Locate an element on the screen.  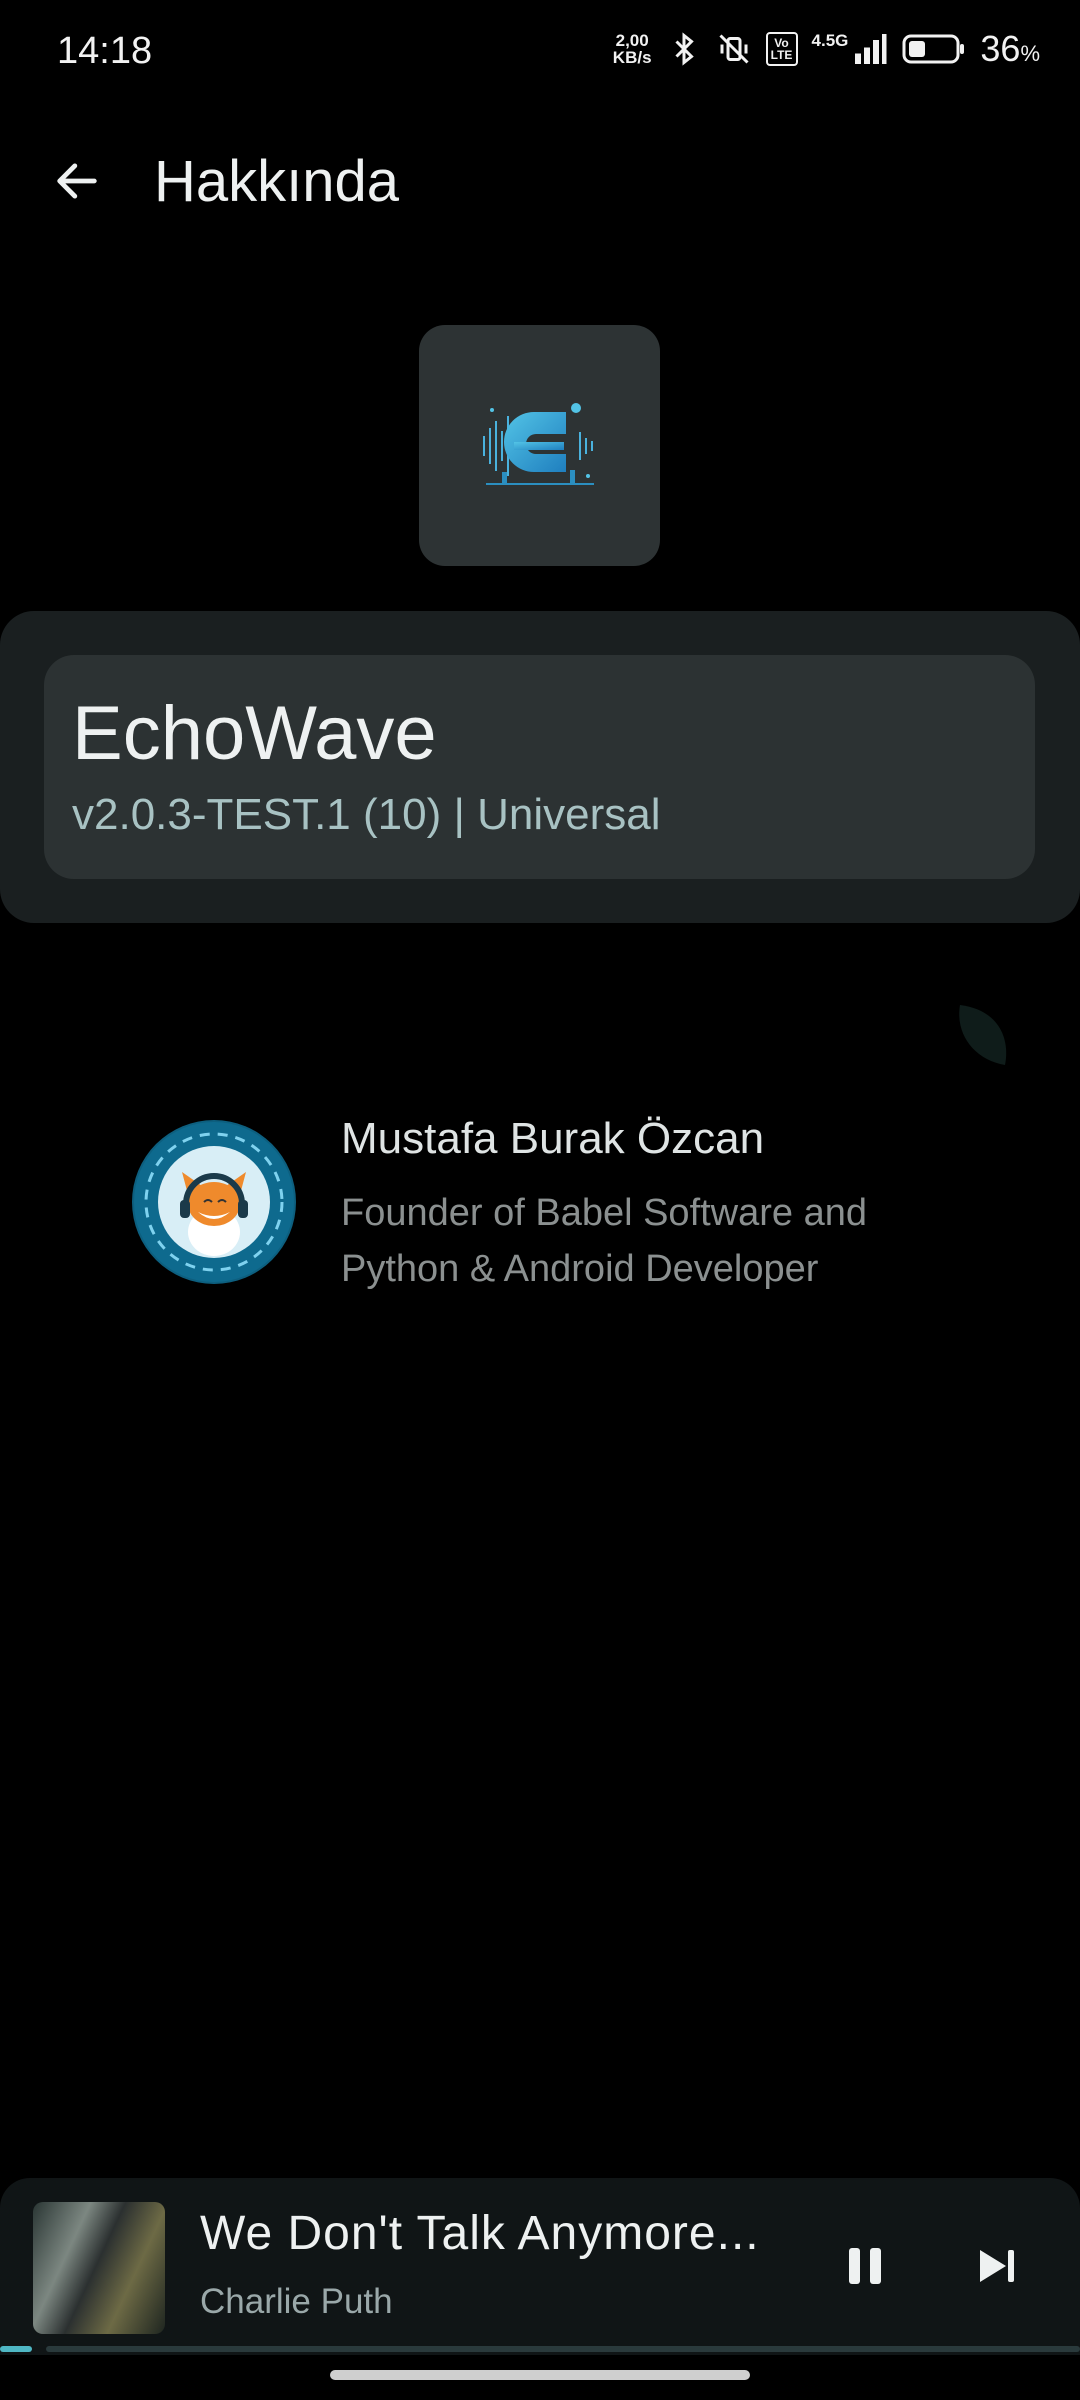
back-button is located at coordinates (77, 181).